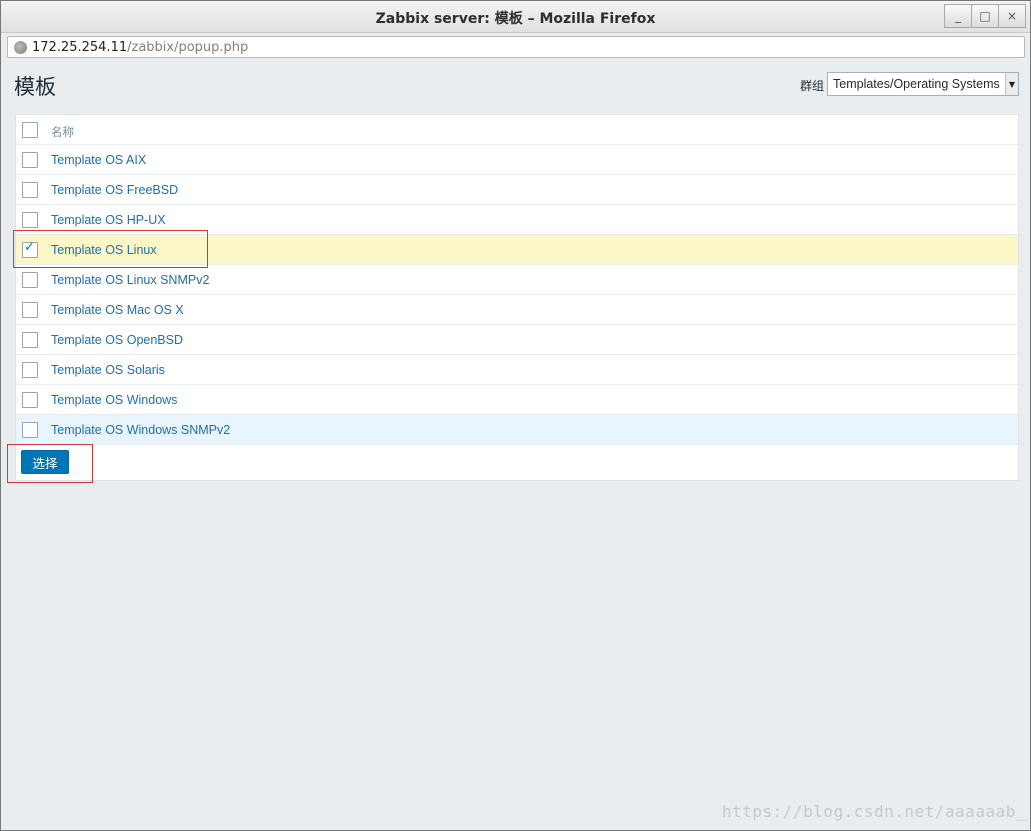 Image resolution: width=1031 pixels, height=831 pixels. I want to click on annotation-box-selected-row, so click(110, 249).